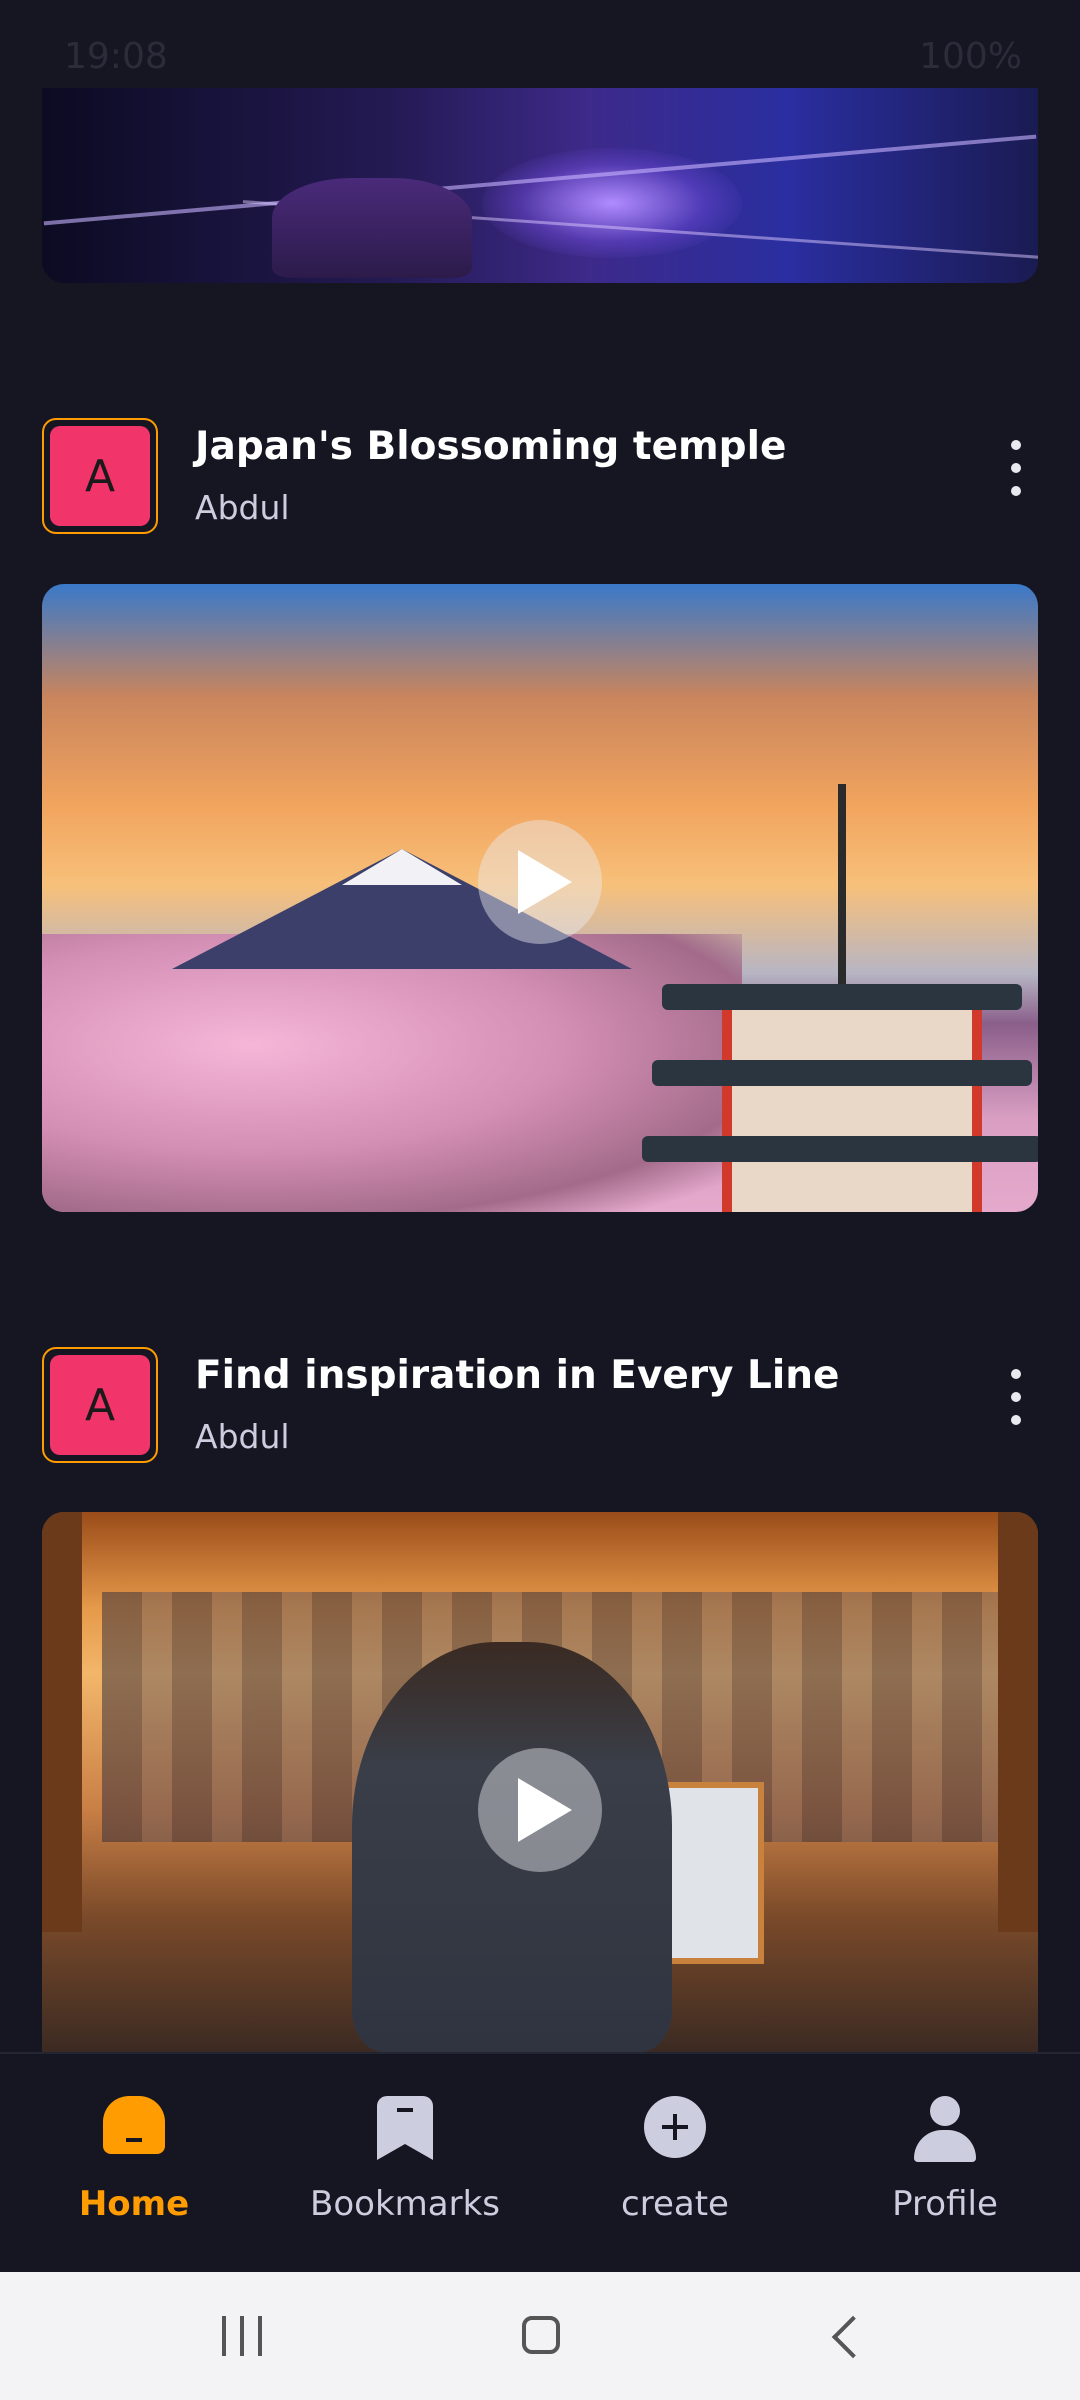  I want to click on thumbnail-blossom, so click(392, 1073).